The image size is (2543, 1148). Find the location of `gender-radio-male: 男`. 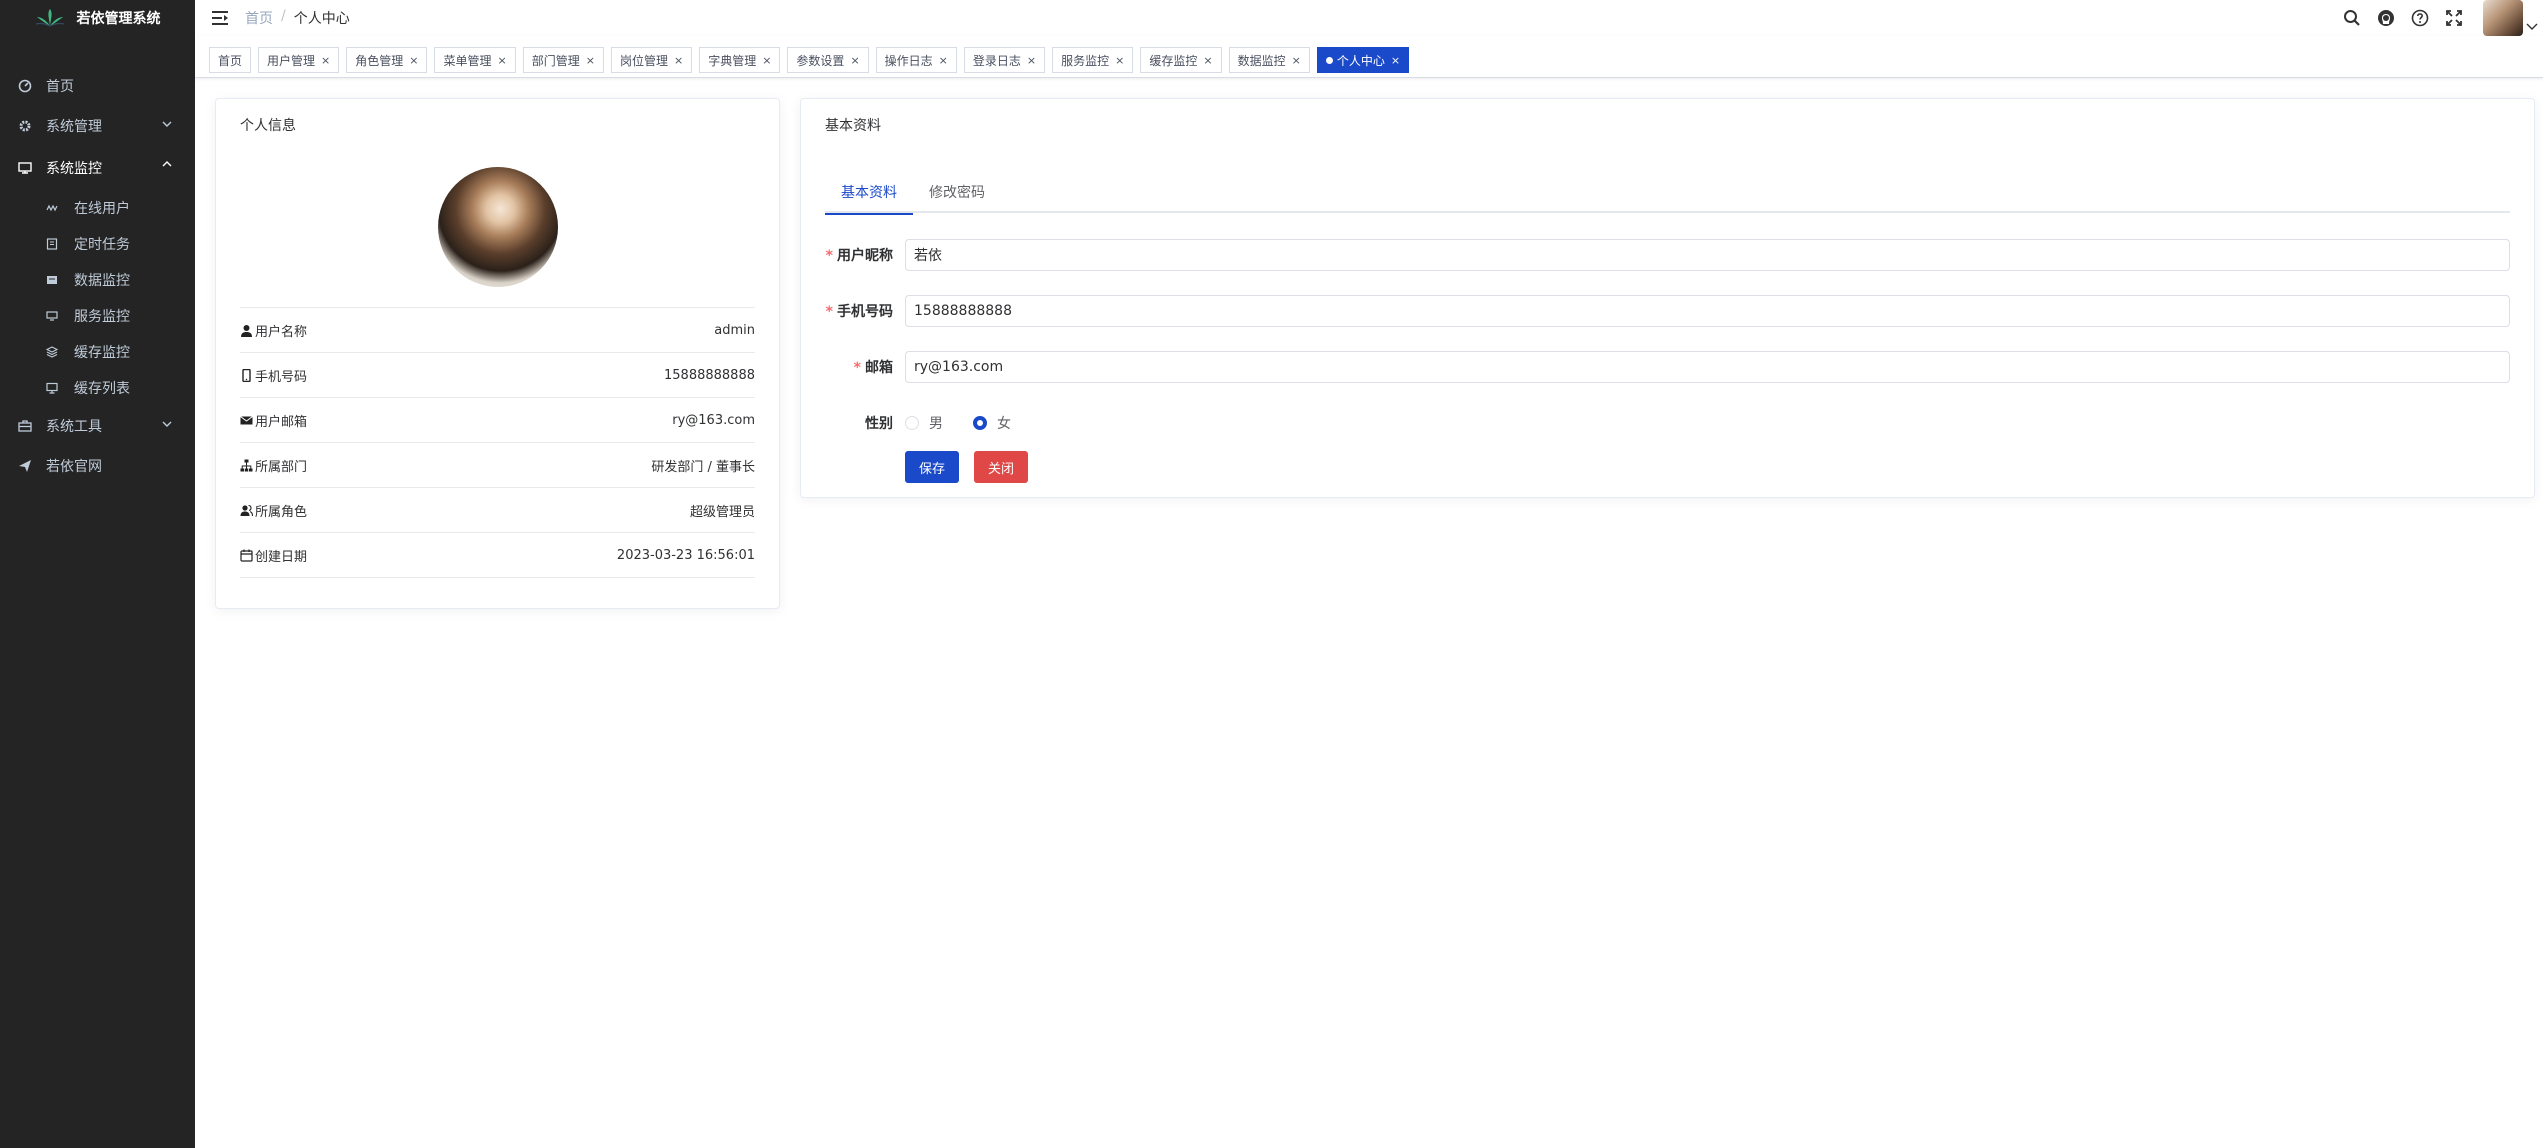

gender-radio-male: 男 is located at coordinates (924, 423).